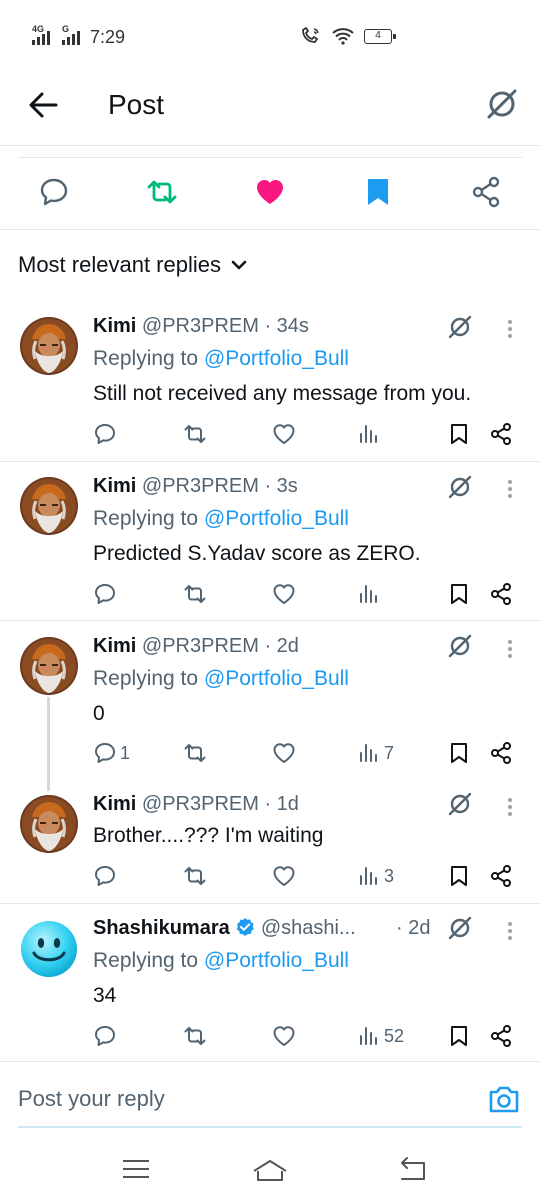 The width and height of the screenshot is (540, 1200). I want to click on sort-selector: Most relevant replies, so click(132, 265).